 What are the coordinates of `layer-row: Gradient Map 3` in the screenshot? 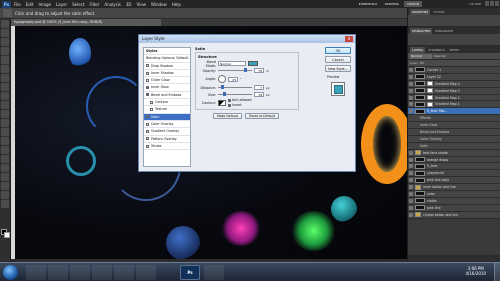 It's located at (454, 91).